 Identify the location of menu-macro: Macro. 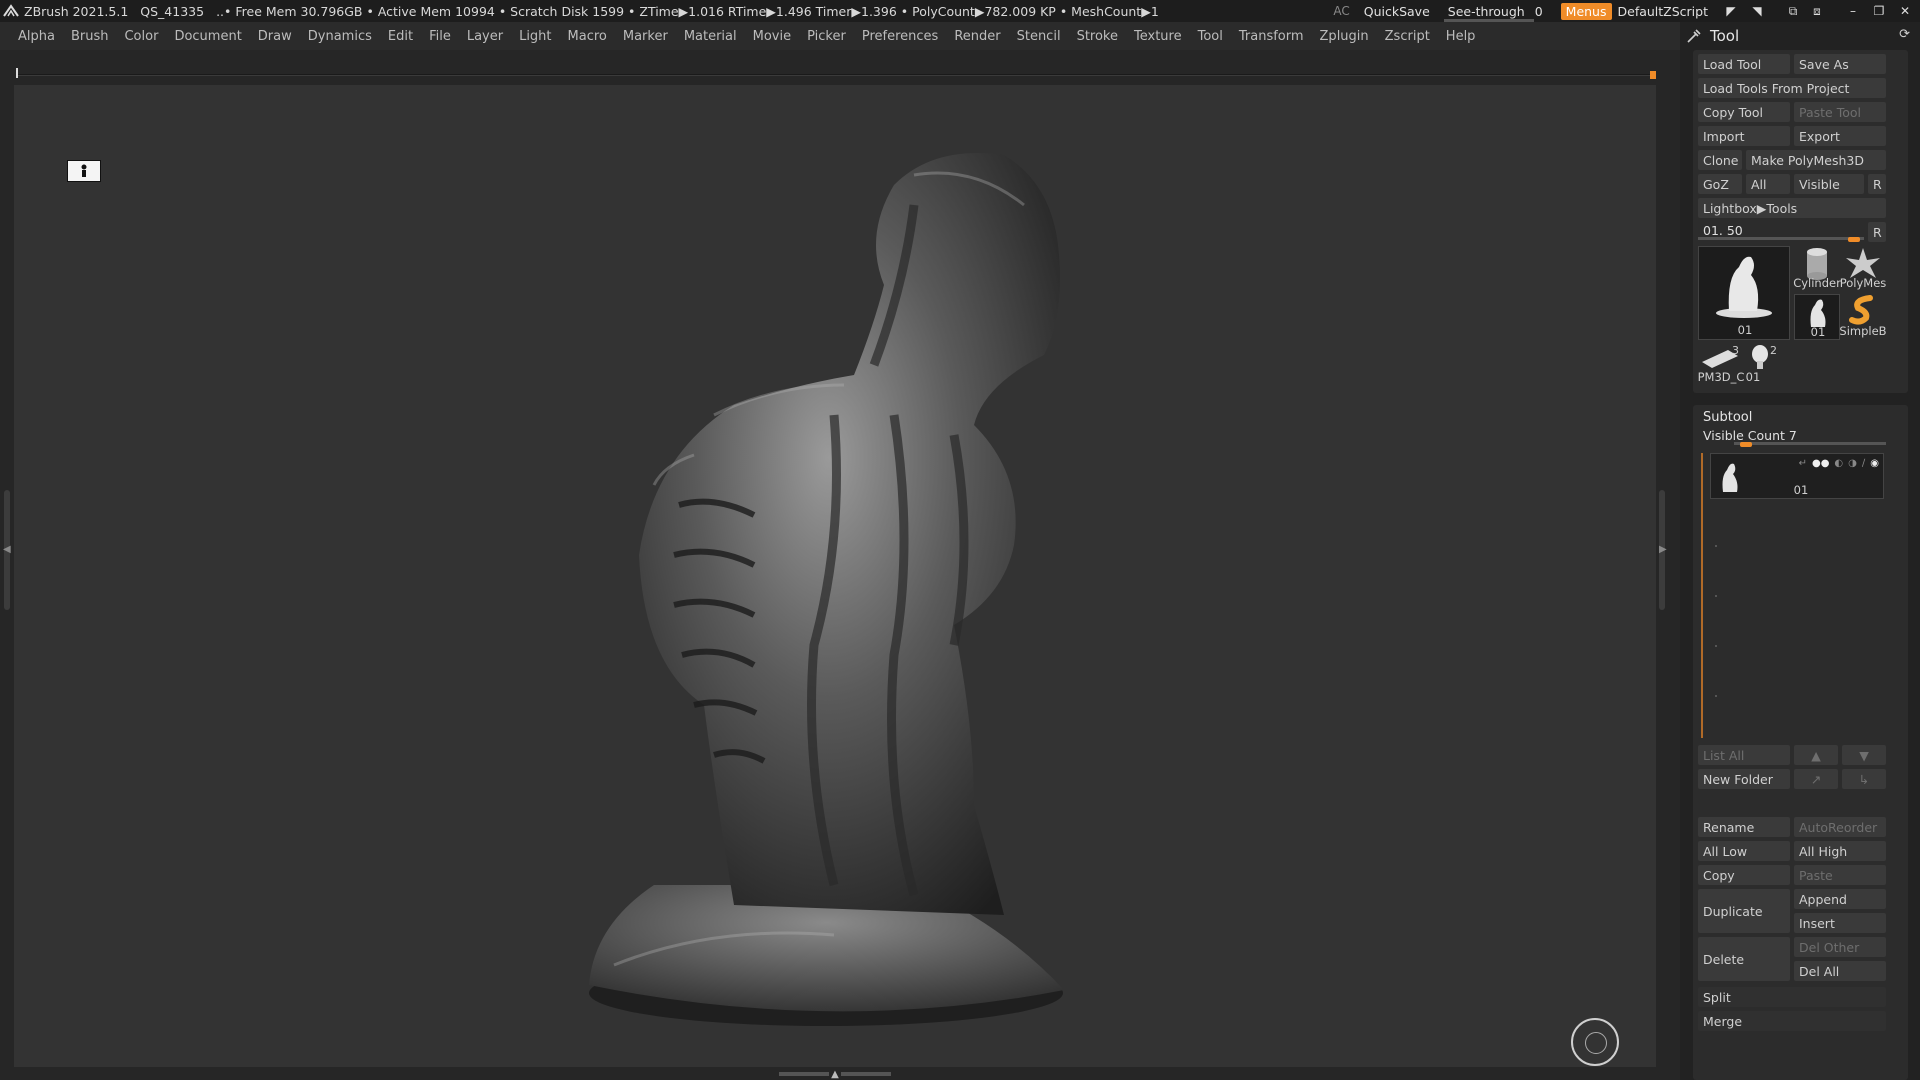
(587, 36).